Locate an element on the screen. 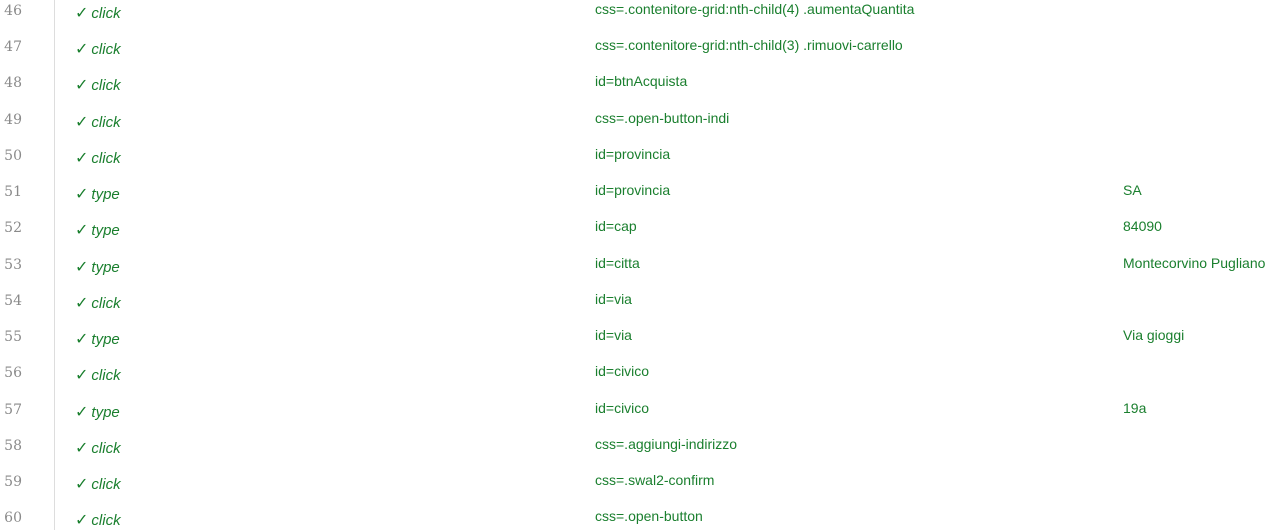 This screenshot has height=530, width=1282. table-row: 60 ✓ click css=.open-button is located at coordinates (641, 518).